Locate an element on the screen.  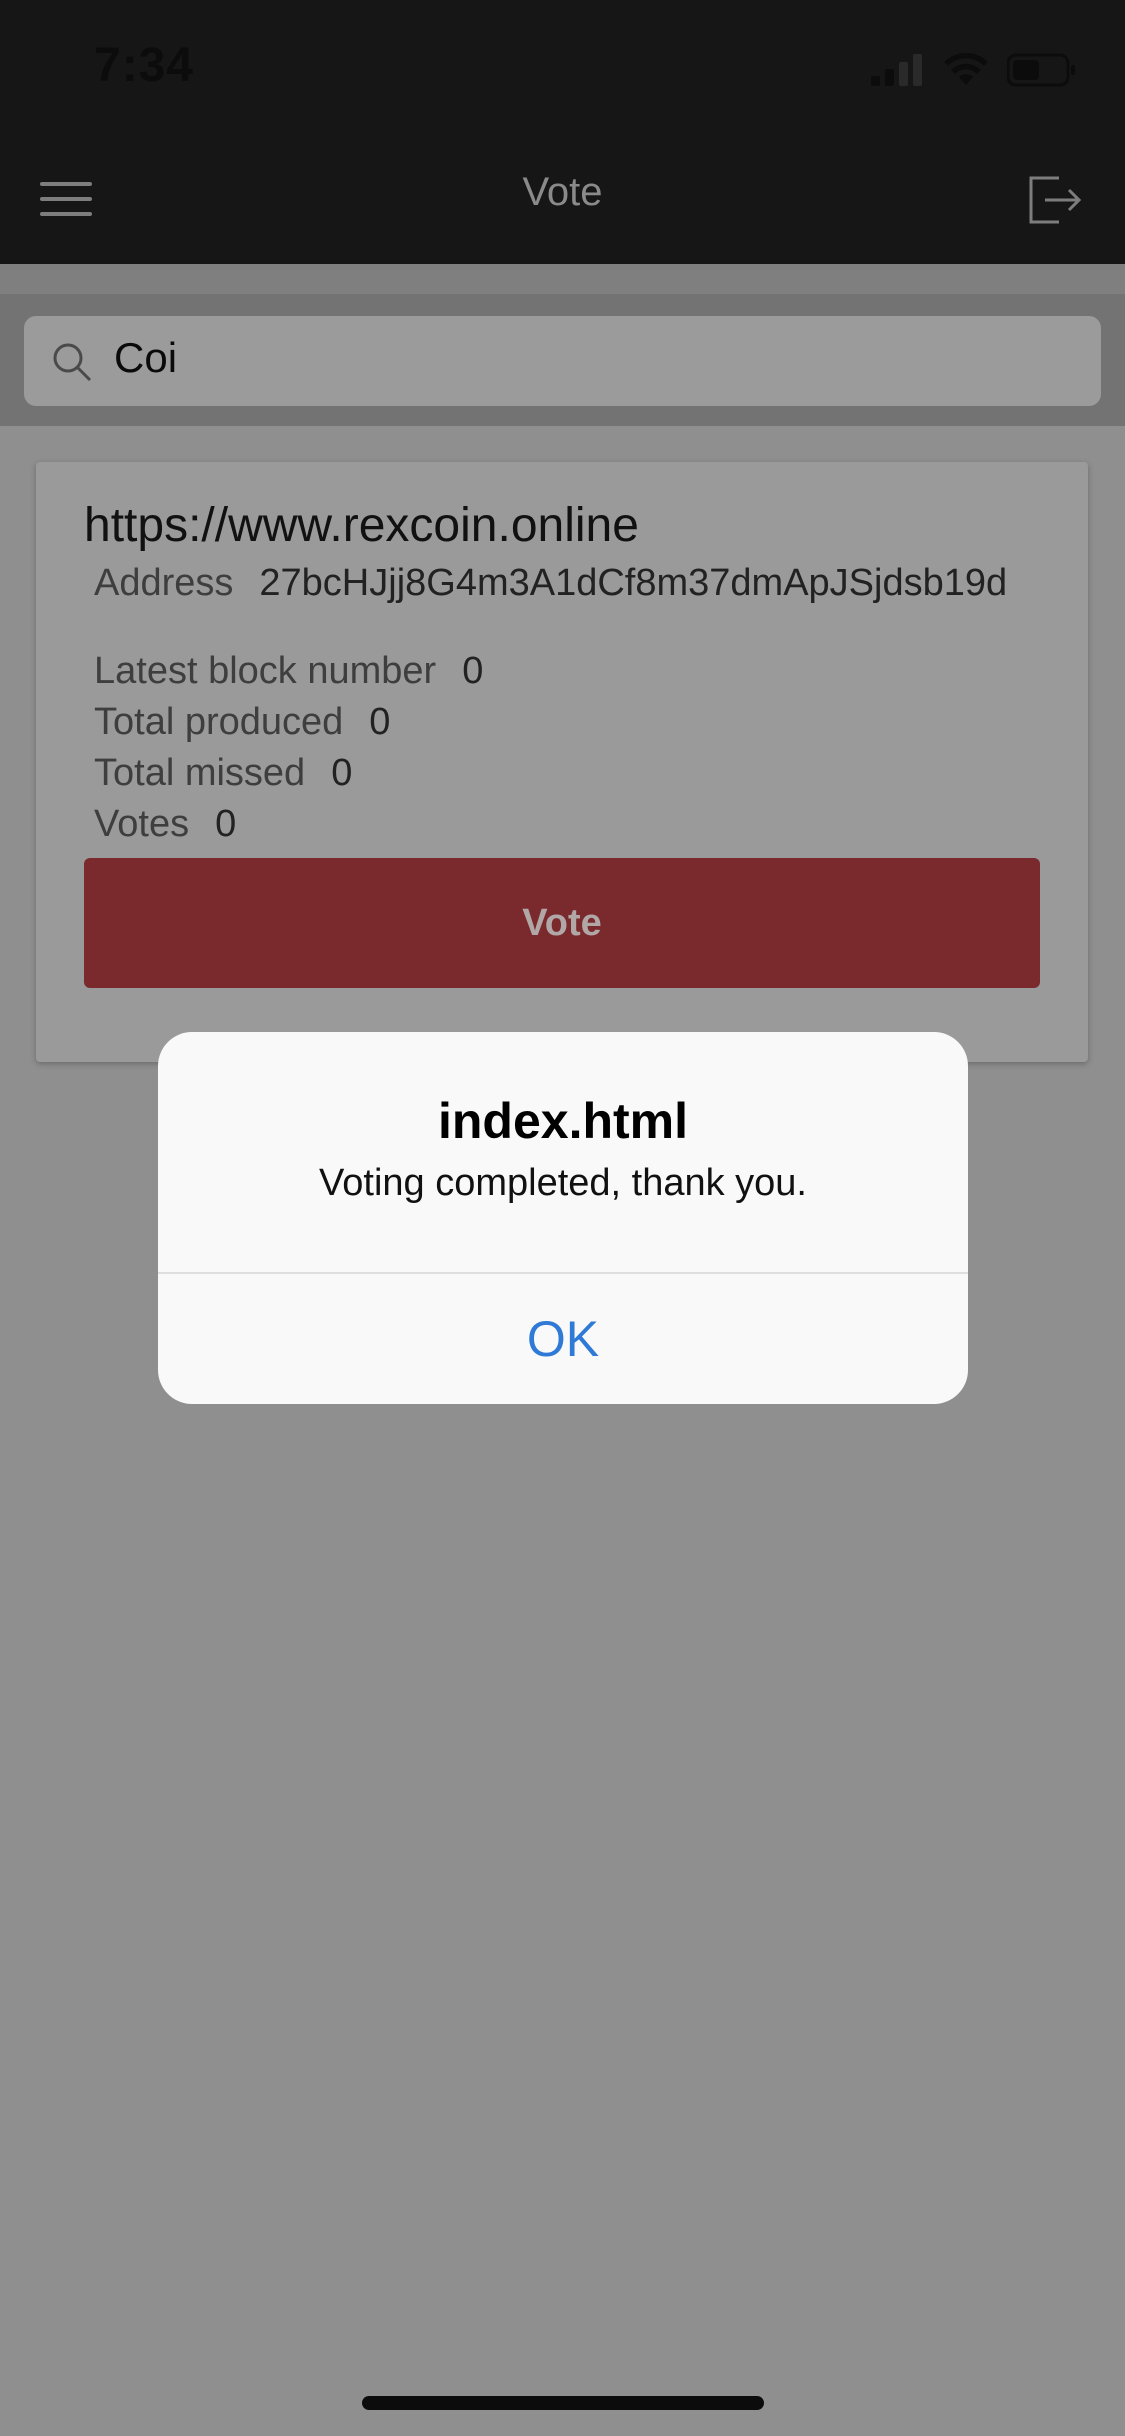
latest-block-value: 0 is located at coordinates (473, 671).